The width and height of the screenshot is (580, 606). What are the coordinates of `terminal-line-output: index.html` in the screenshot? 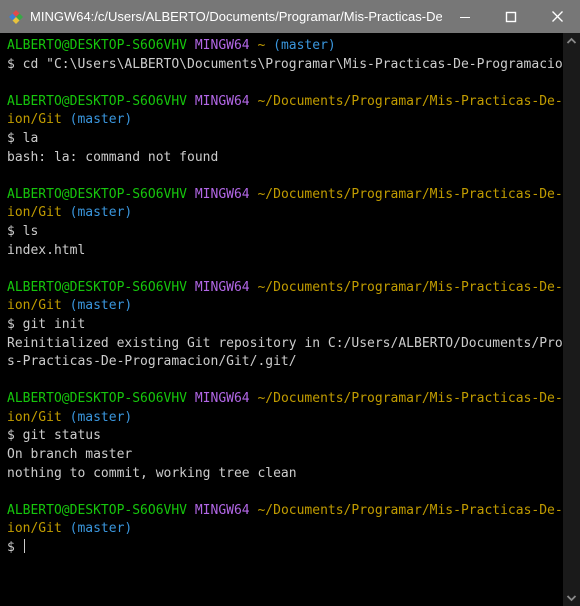 It's located at (285, 251).